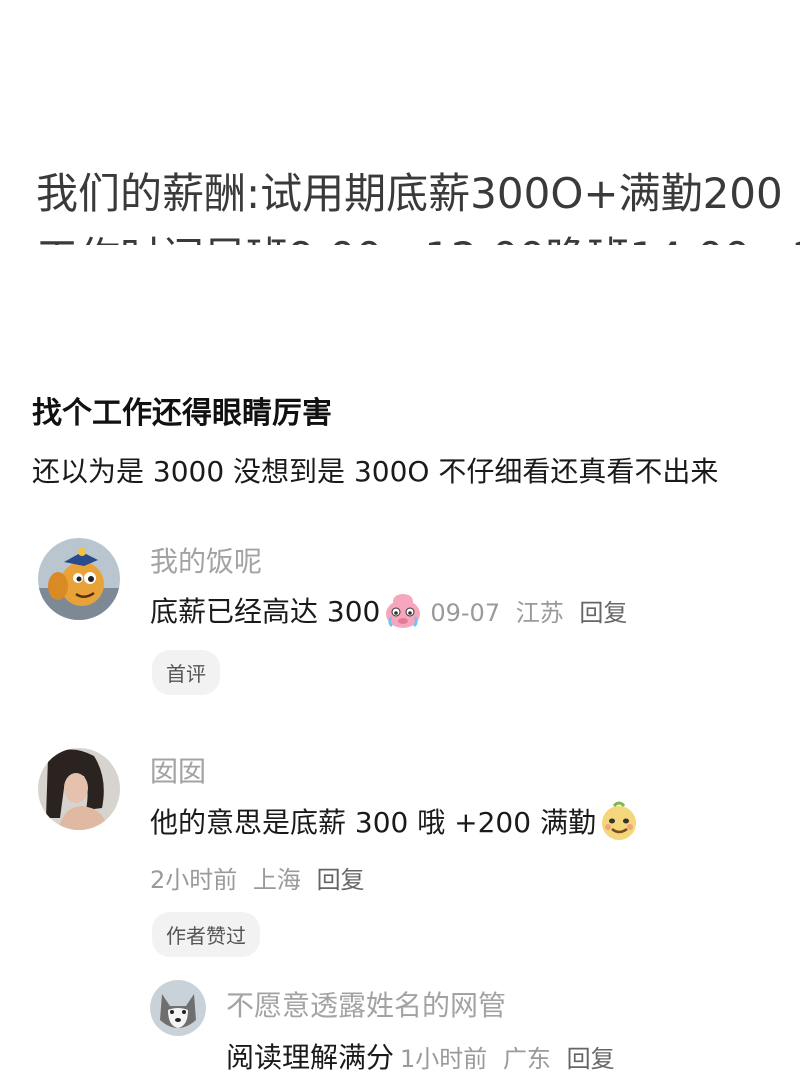 The height and width of the screenshot is (1076, 800). I want to click on comment-meta: 1小时前 广东 回复, so click(507, 1058).